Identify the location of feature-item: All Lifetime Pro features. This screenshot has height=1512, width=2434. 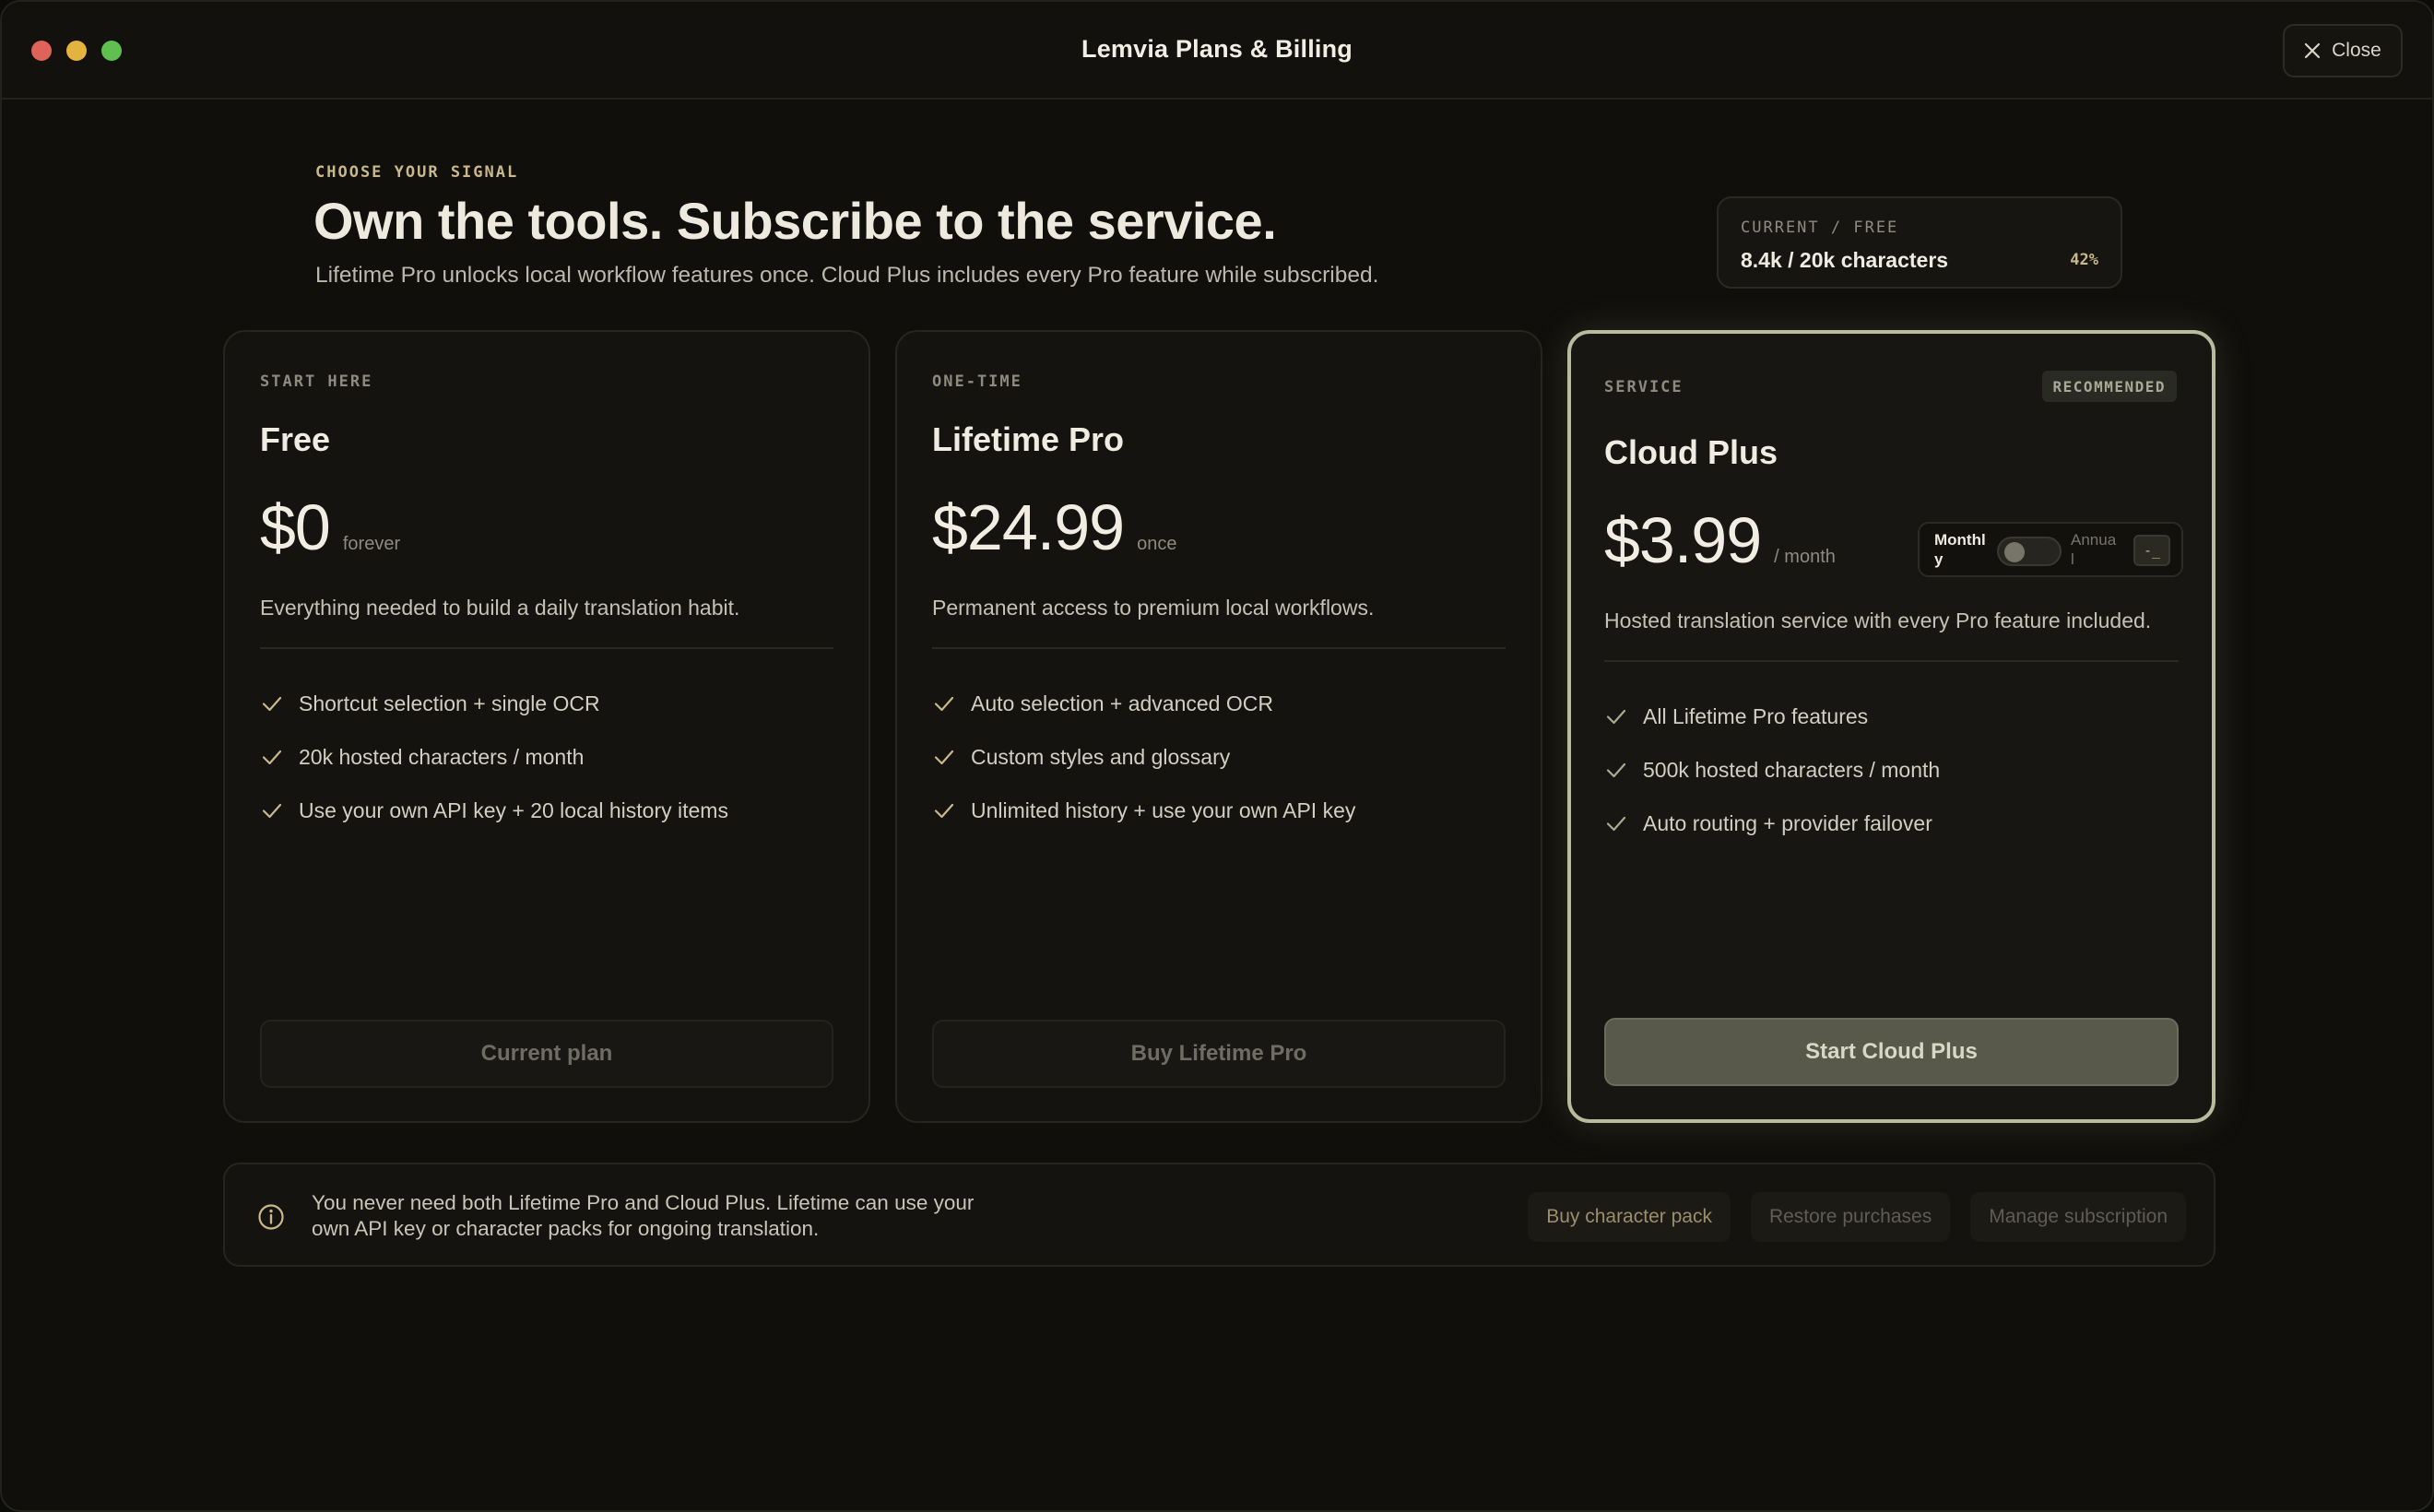
(1772, 716).